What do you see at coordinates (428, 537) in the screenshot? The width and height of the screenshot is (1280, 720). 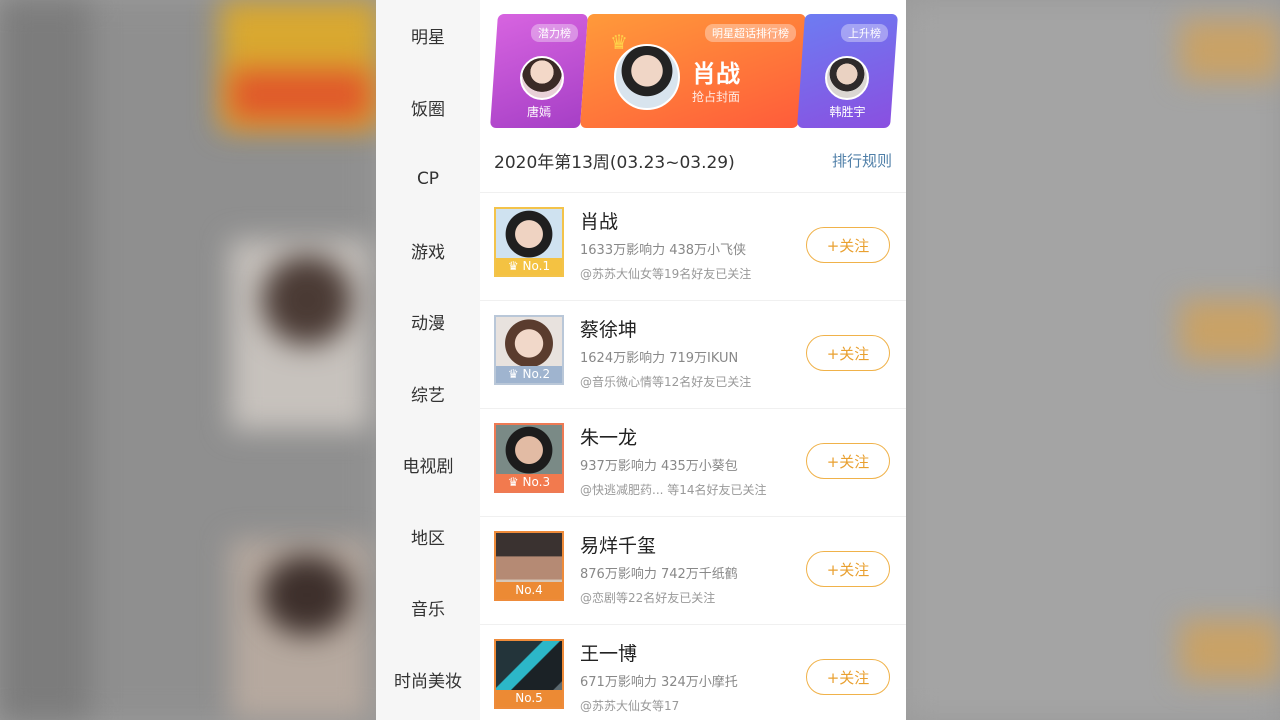 I see `sidebar-item-region: 地区` at bounding box center [428, 537].